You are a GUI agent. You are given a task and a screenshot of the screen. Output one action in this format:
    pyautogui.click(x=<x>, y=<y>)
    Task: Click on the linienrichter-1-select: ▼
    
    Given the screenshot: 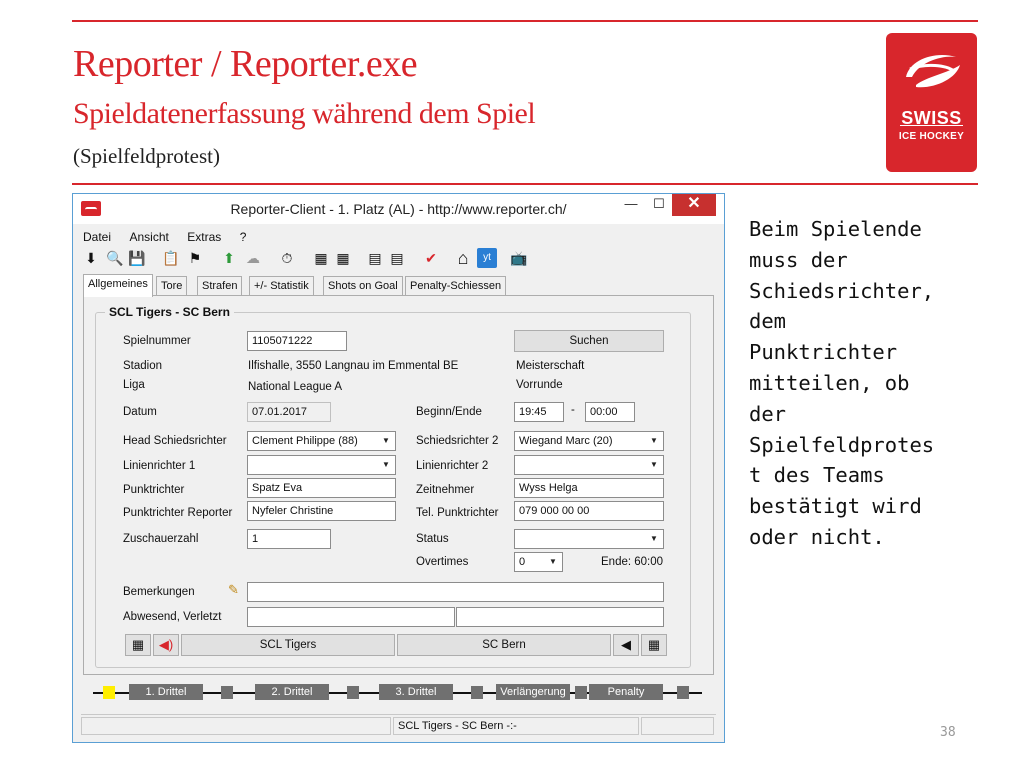 What is the action you would take?
    pyautogui.click(x=321, y=465)
    